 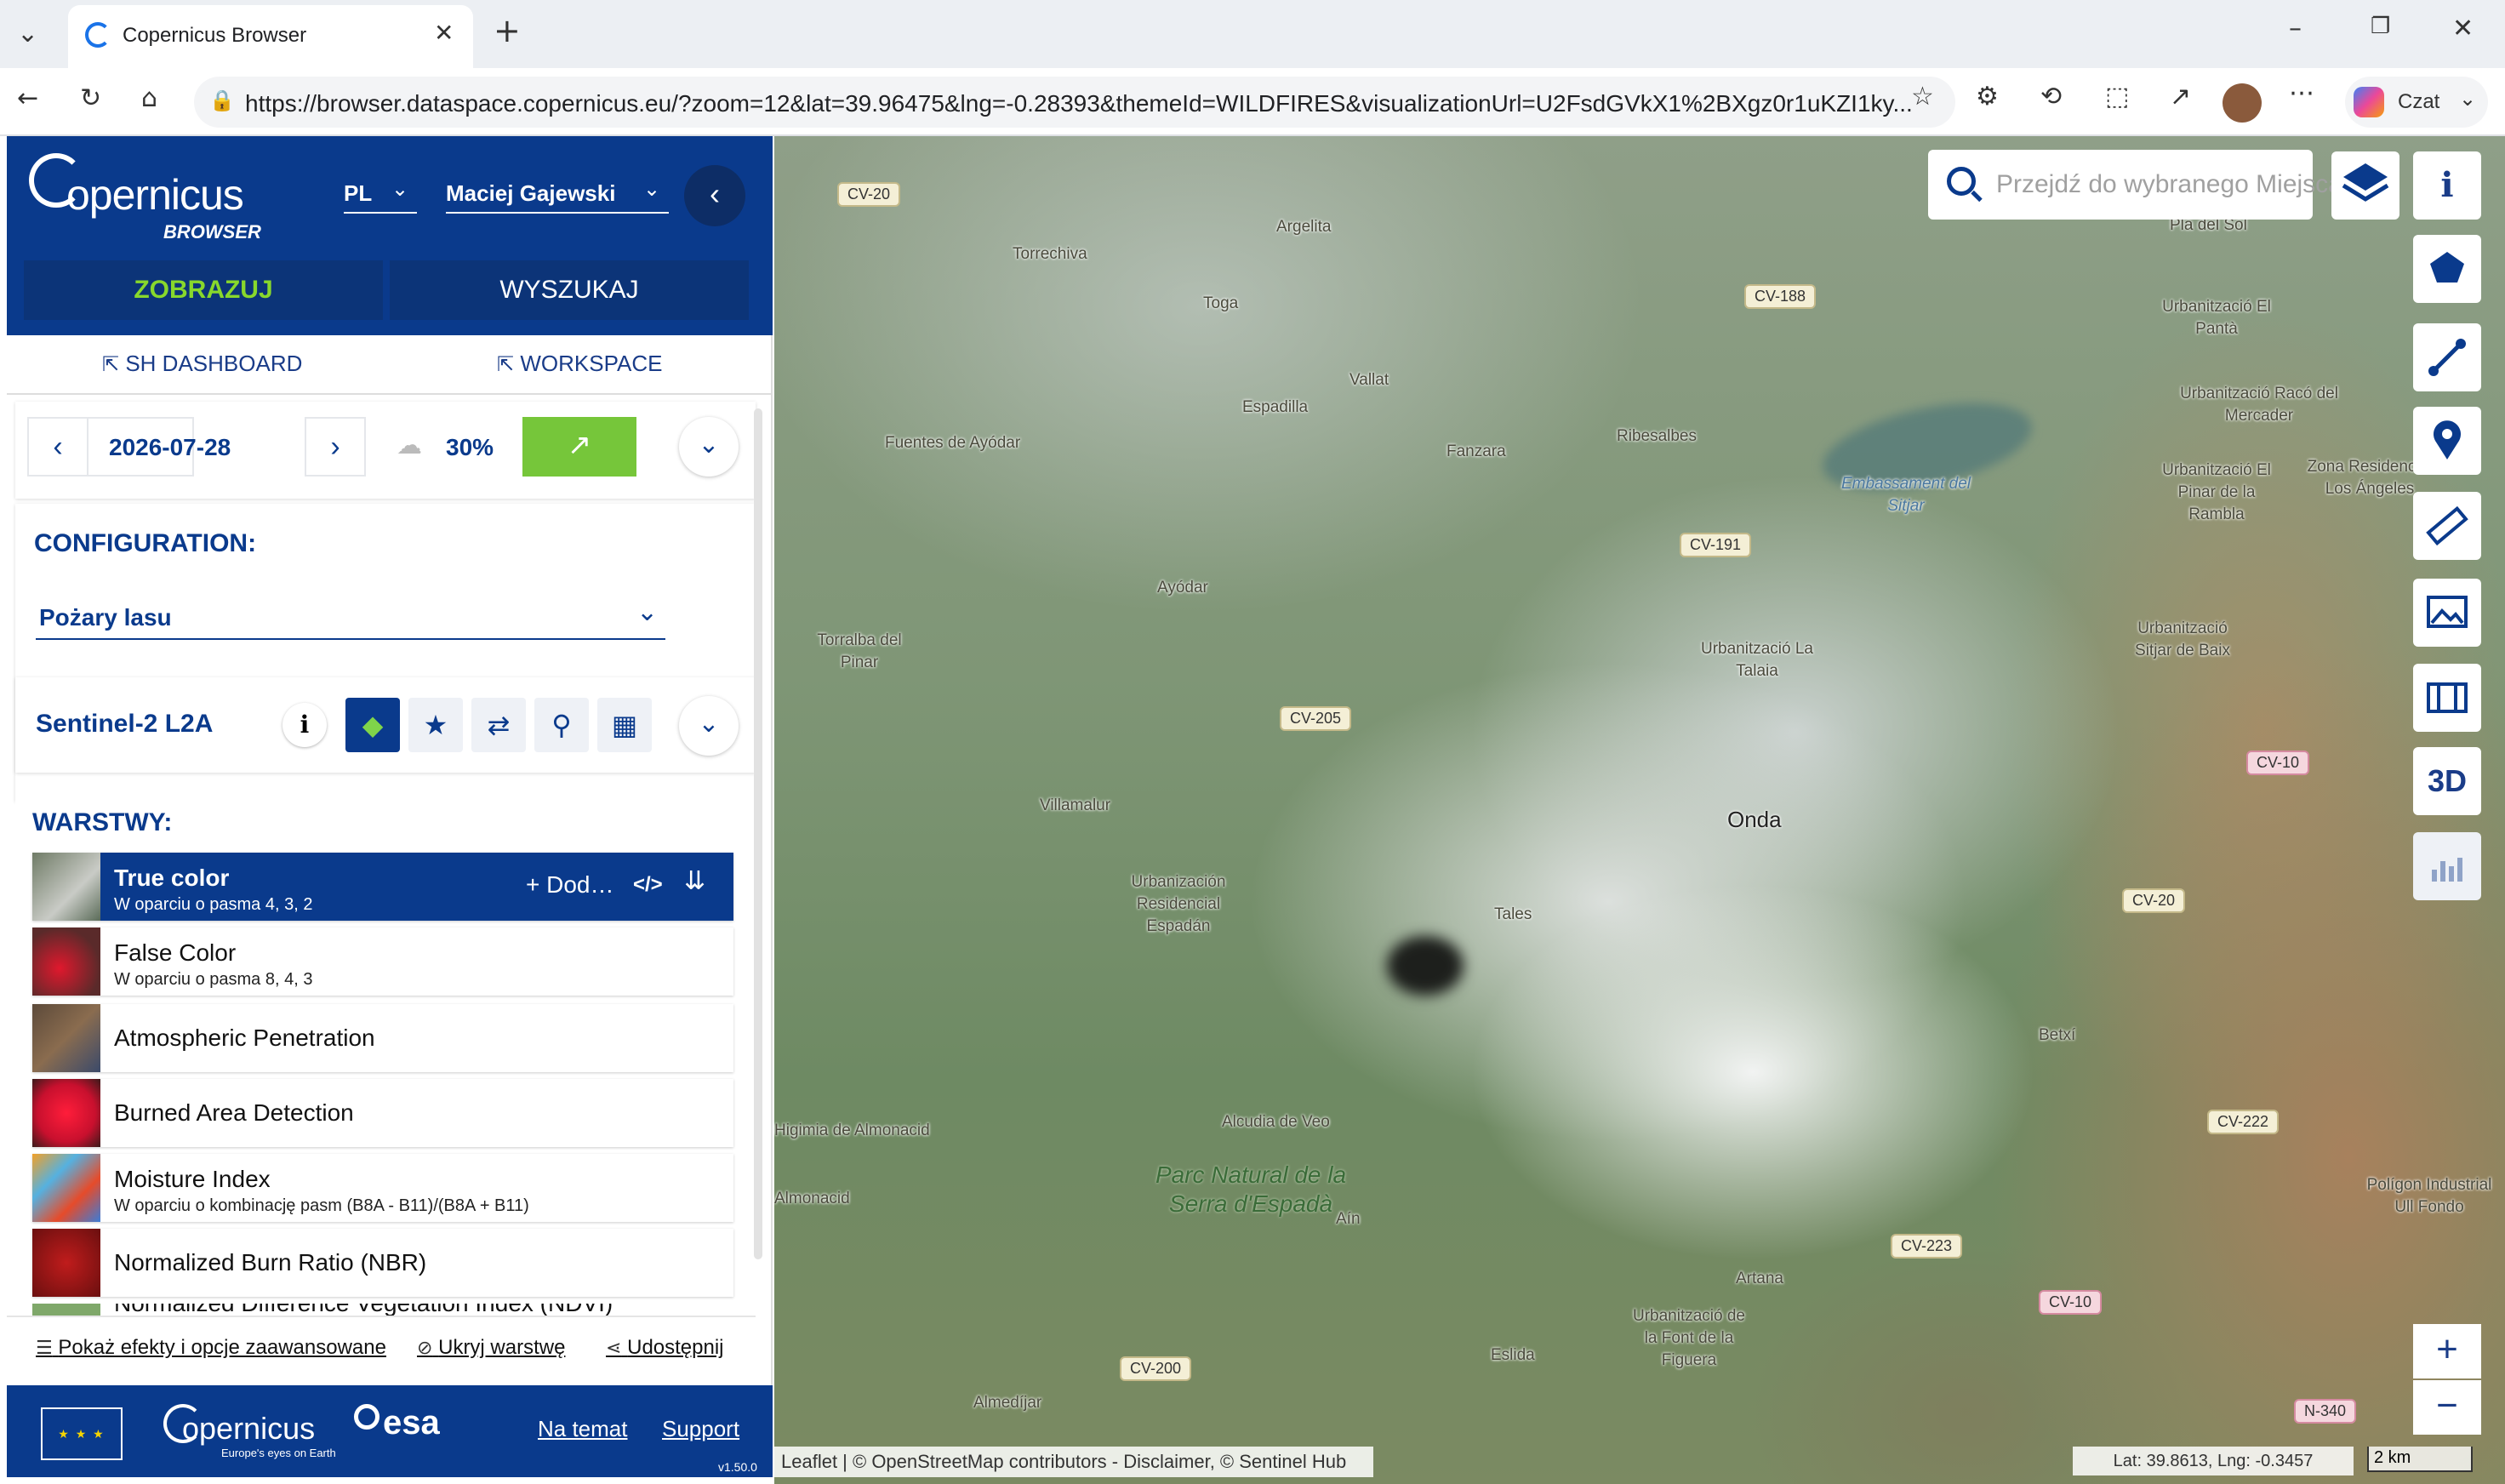 I want to click on custom-script-icon: ▦, so click(x=624, y=725).